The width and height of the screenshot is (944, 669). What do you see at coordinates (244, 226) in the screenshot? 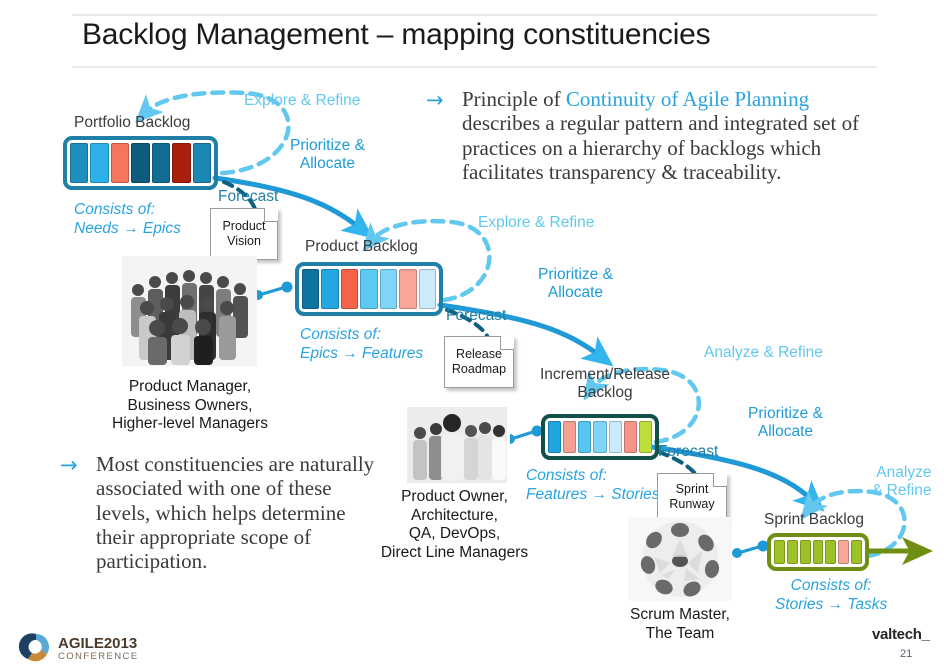
I see `product-vision-line1: Product` at bounding box center [244, 226].